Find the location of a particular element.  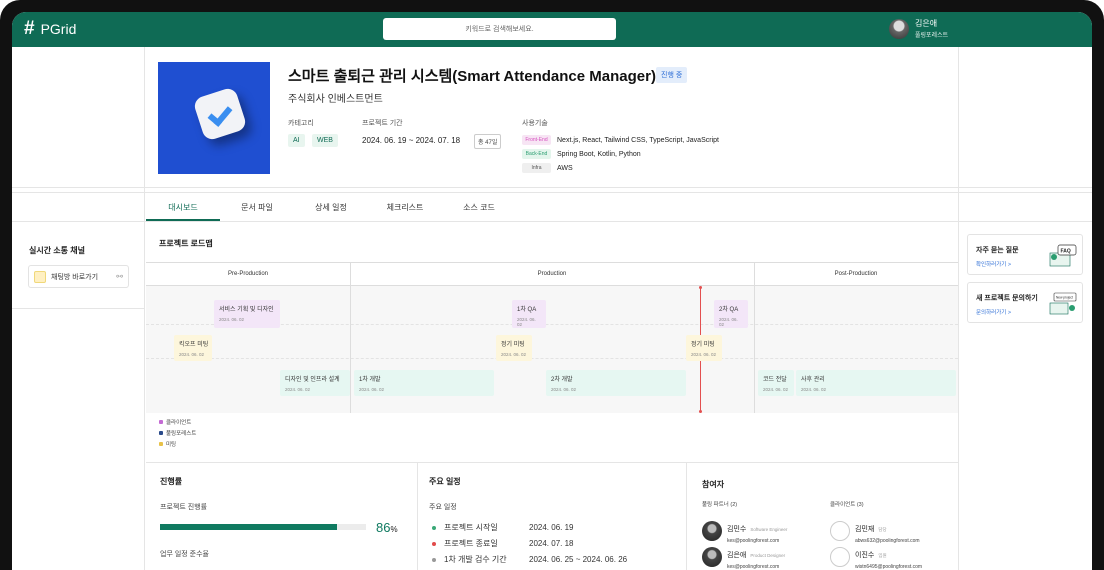

link-icon: ⚯ is located at coordinates (119, 276).